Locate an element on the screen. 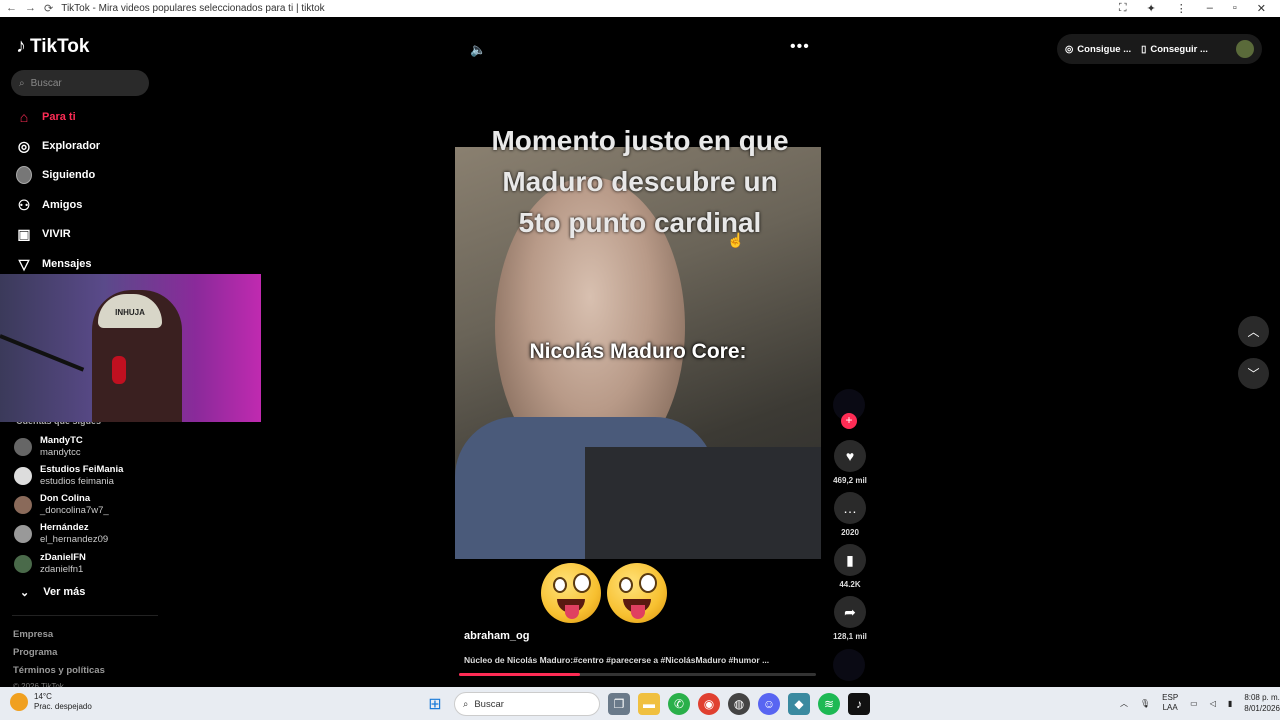 This screenshot has height=720, width=1280. next-video-button: ﹀ is located at coordinates (1253, 373).